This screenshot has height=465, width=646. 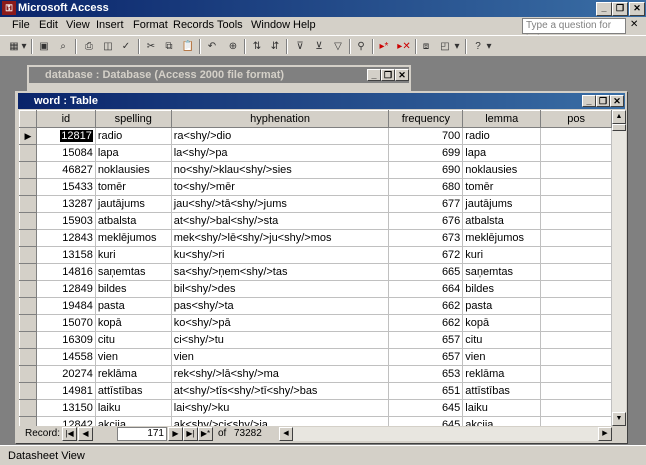 What do you see at coordinates (175, 434) in the screenshot?
I see `next-record-icon: ▶` at bounding box center [175, 434].